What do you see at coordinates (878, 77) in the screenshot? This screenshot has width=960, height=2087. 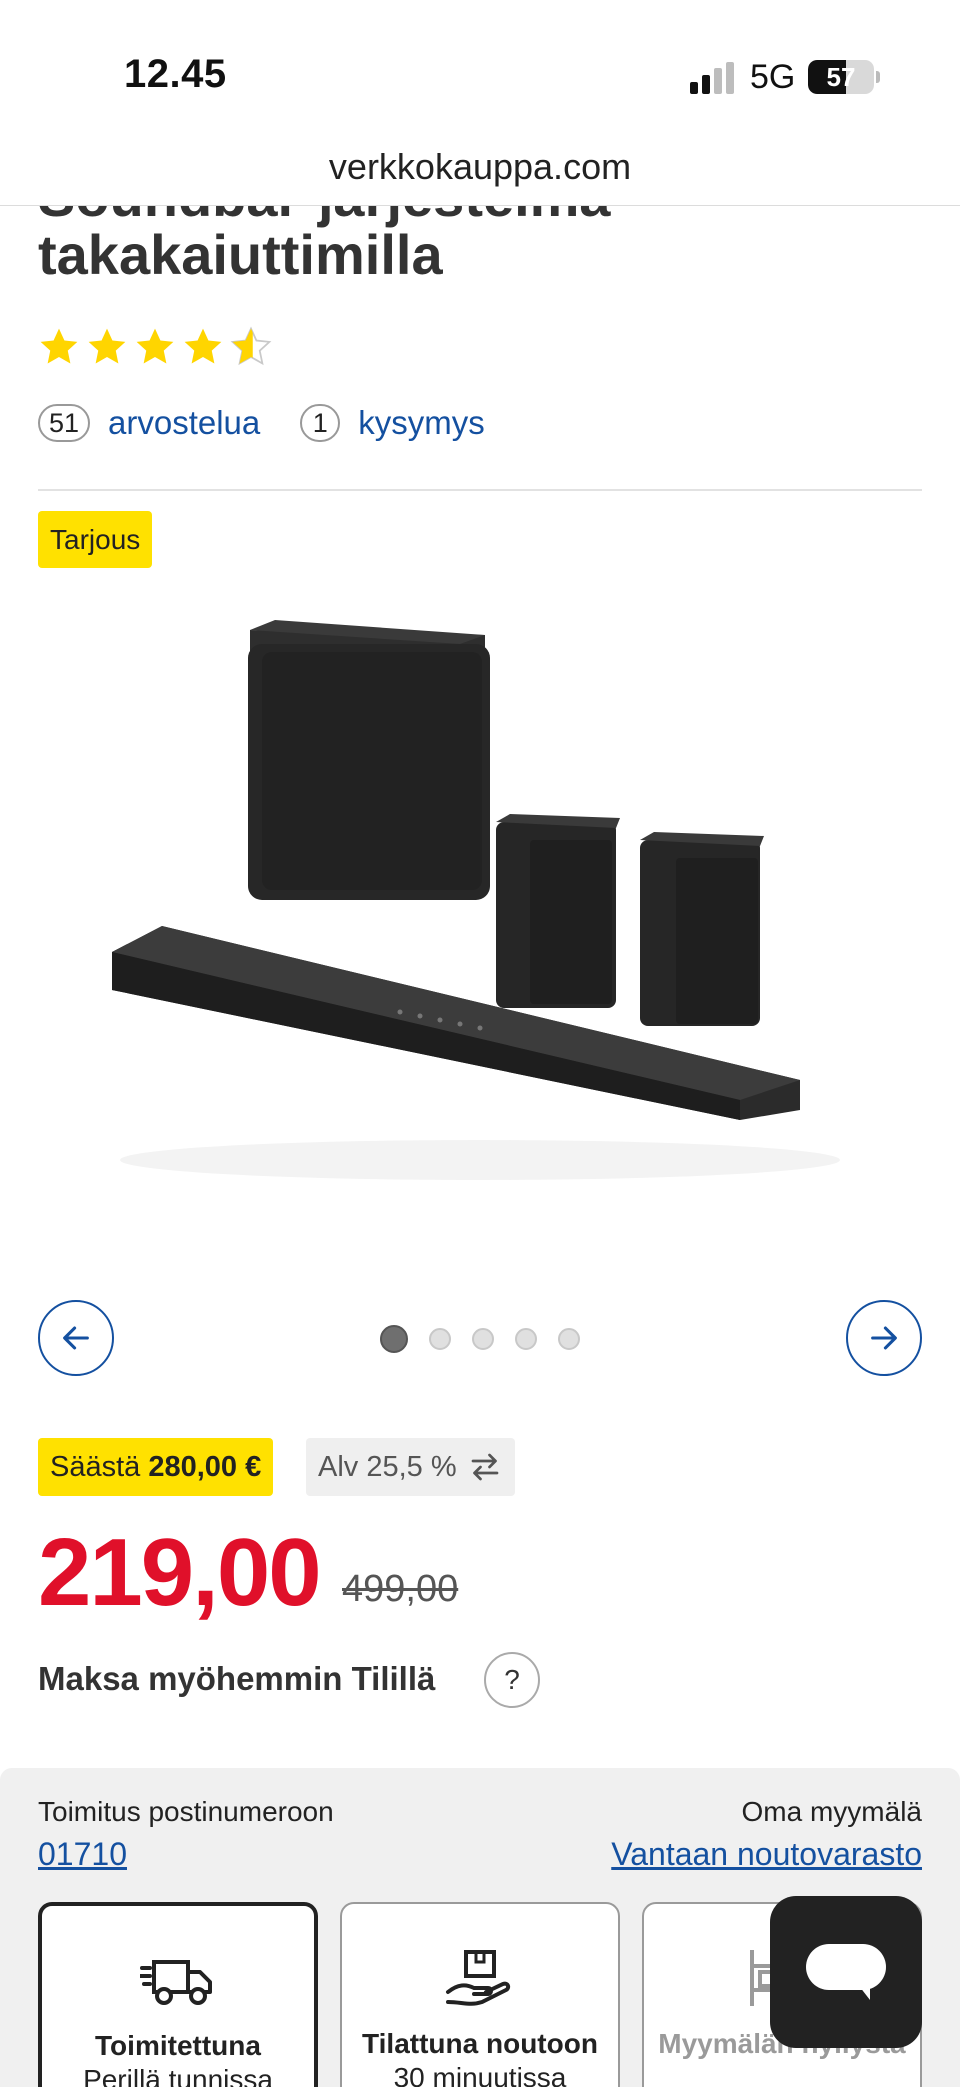 I see `battery-tip` at bounding box center [878, 77].